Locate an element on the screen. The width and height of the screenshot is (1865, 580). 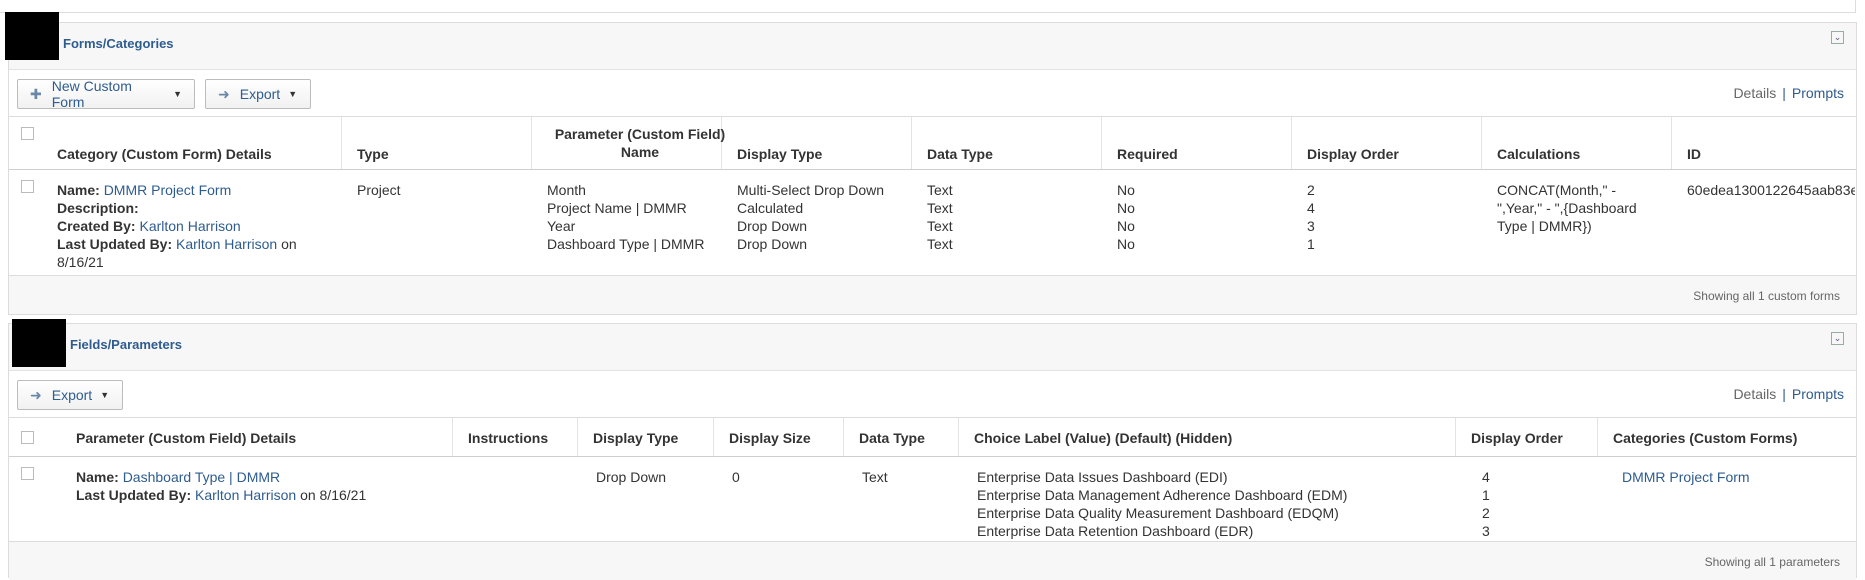
column-header: Instructions is located at coordinates (508, 438).